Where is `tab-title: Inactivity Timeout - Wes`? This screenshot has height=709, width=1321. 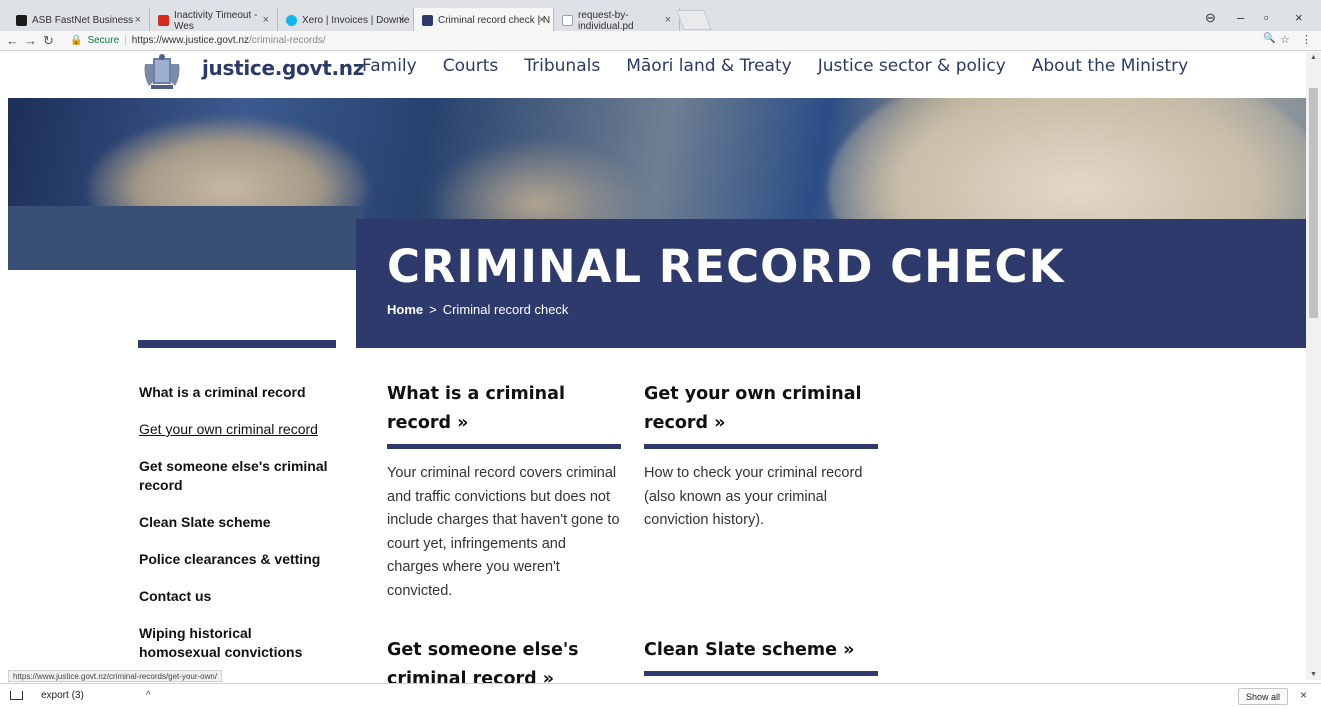
tab-title: Inactivity Timeout - Wes is located at coordinates (216, 20).